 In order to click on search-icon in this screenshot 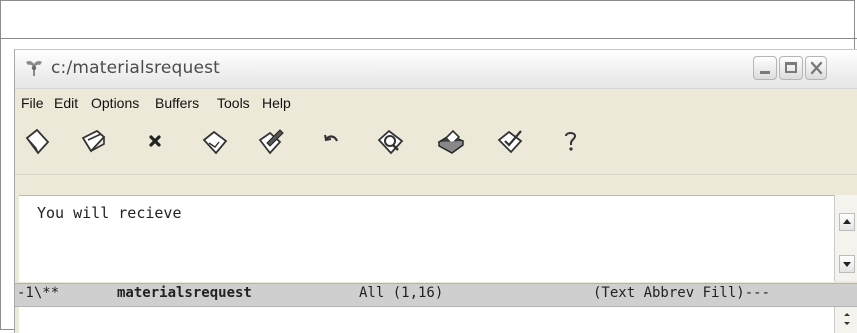, I will do `click(391, 142)`.